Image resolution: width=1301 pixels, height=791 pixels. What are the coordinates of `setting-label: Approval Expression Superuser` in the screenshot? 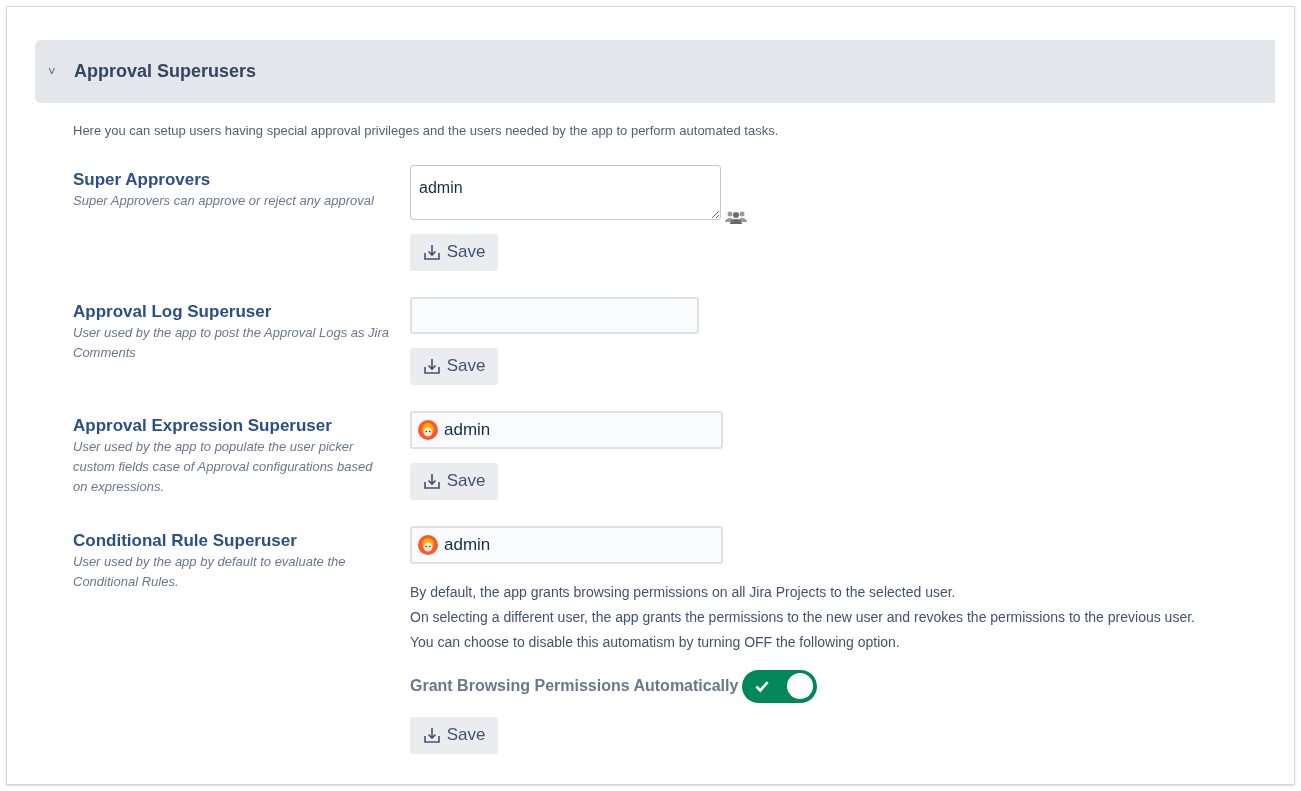 It's located at (203, 425).